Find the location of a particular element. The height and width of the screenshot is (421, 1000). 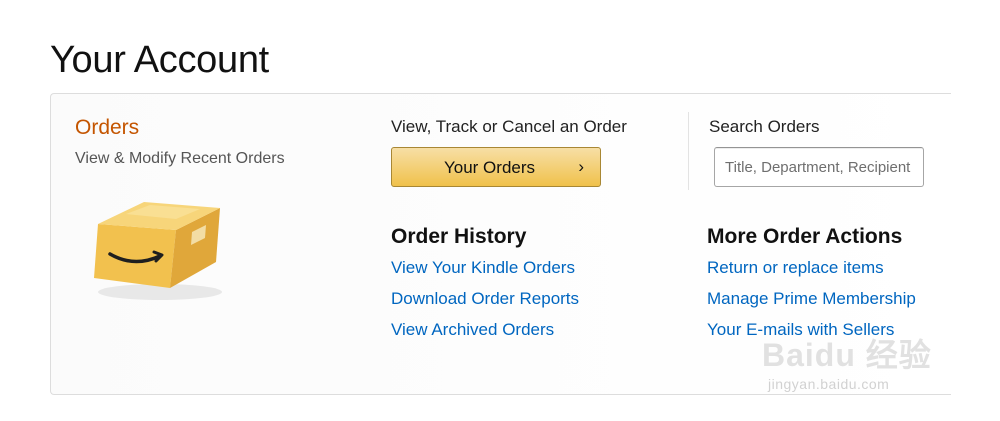

package-box-icon is located at coordinates (158, 247).